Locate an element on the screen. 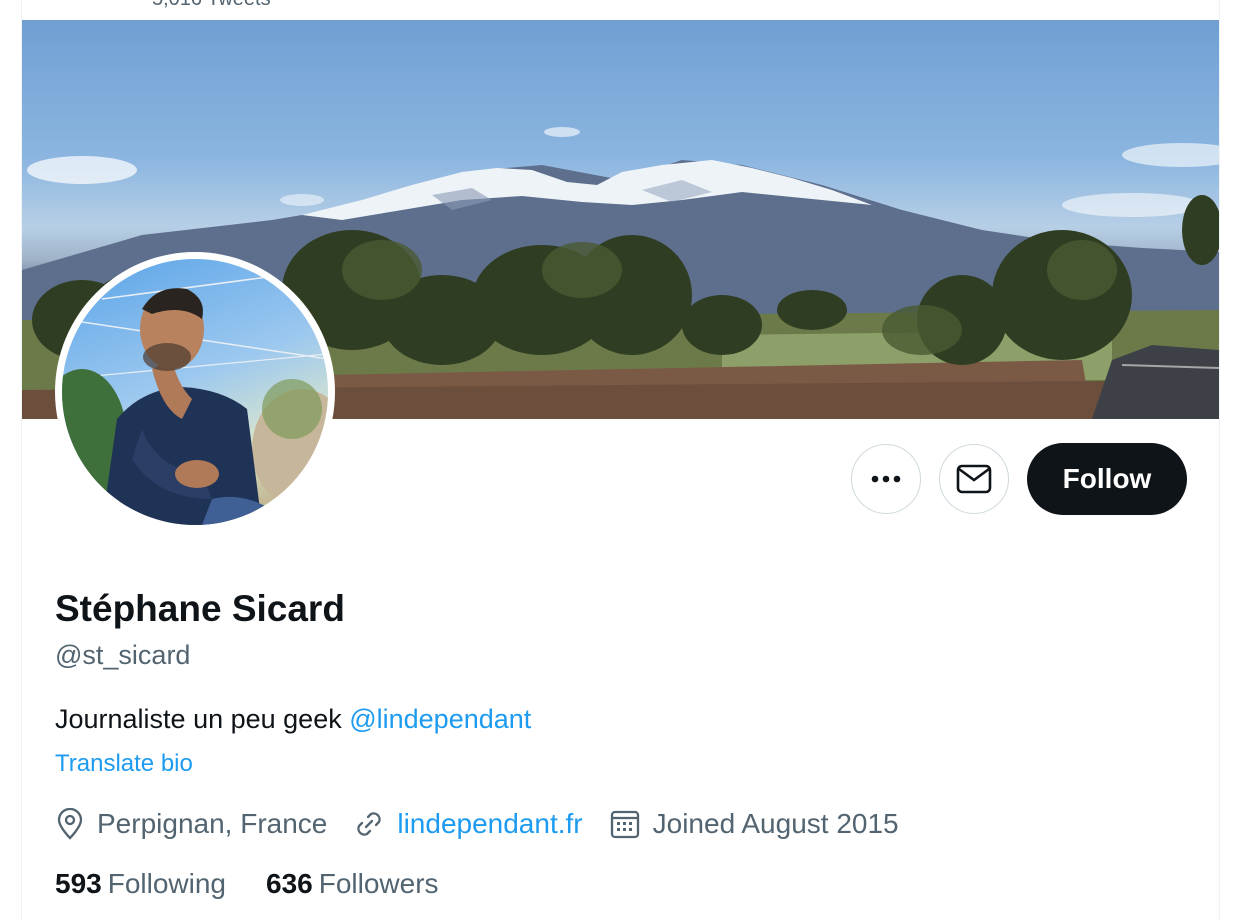  website-item: lindependant.fr is located at coordinates (468, 824).